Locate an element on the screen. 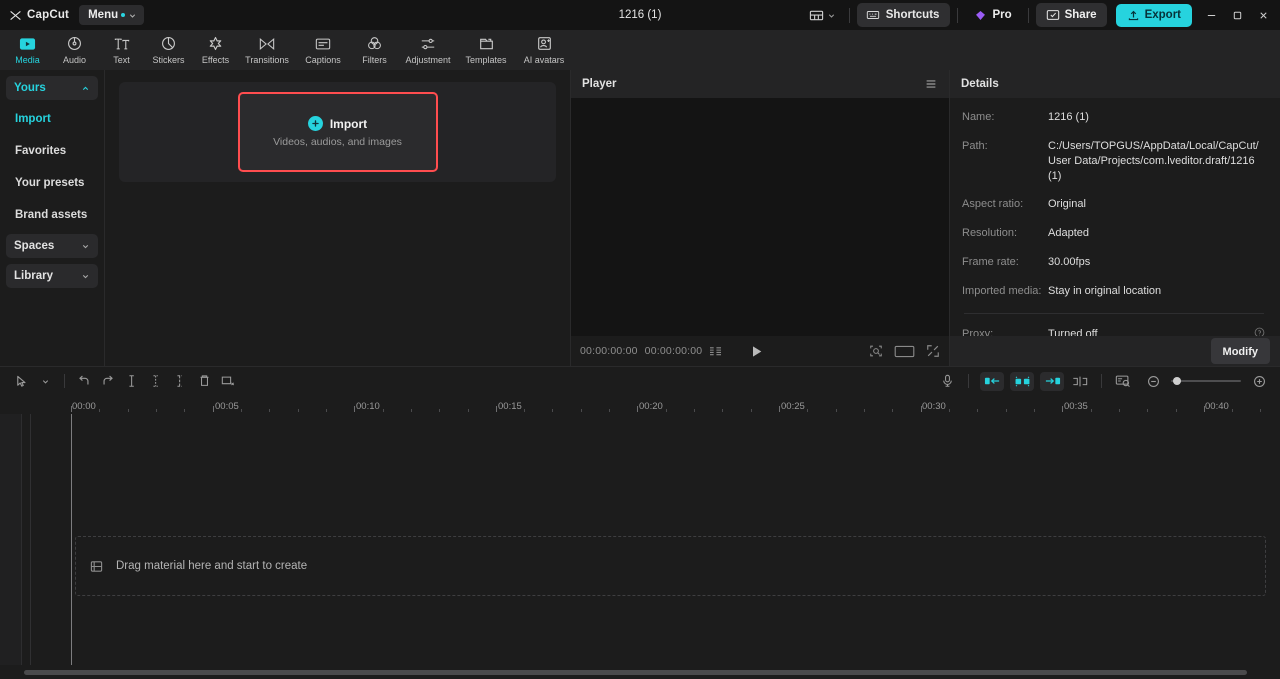 This screenshot has width=1280, height=679. snapshot-icon is located at coordinates (876, 351).